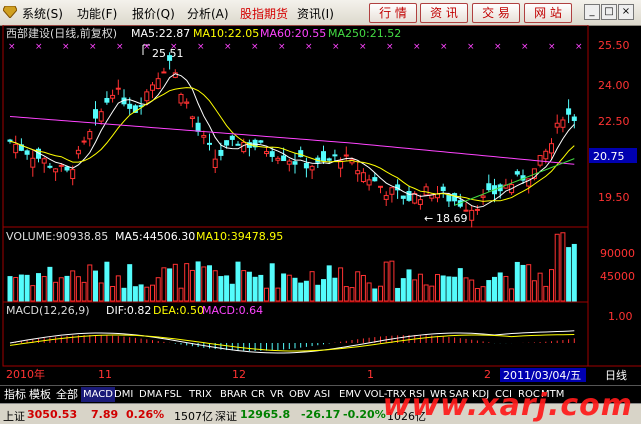 The height and width of the screenshot is (424, 641). I want to click on tab-emv: EMV, so click(350, 394).